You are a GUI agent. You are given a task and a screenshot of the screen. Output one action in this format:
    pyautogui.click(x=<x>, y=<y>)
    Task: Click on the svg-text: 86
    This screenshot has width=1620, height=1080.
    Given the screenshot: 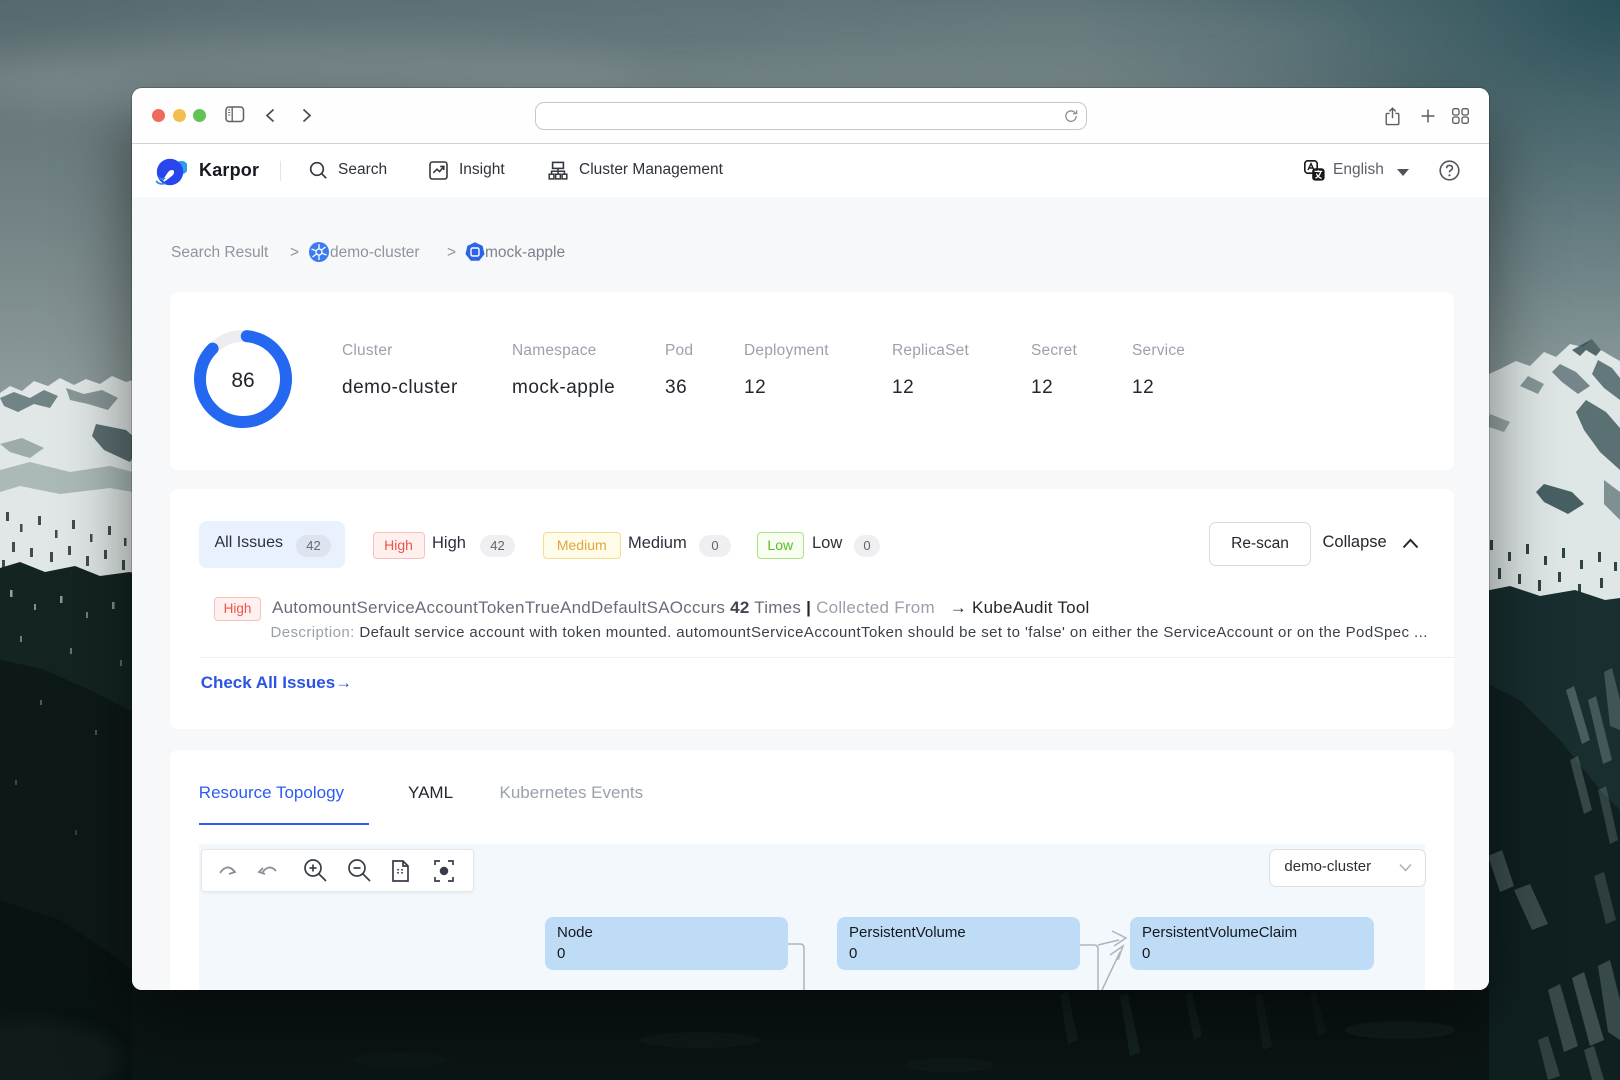 What is the action you would take?
    pyautogui.click(x=242, y=380)
    